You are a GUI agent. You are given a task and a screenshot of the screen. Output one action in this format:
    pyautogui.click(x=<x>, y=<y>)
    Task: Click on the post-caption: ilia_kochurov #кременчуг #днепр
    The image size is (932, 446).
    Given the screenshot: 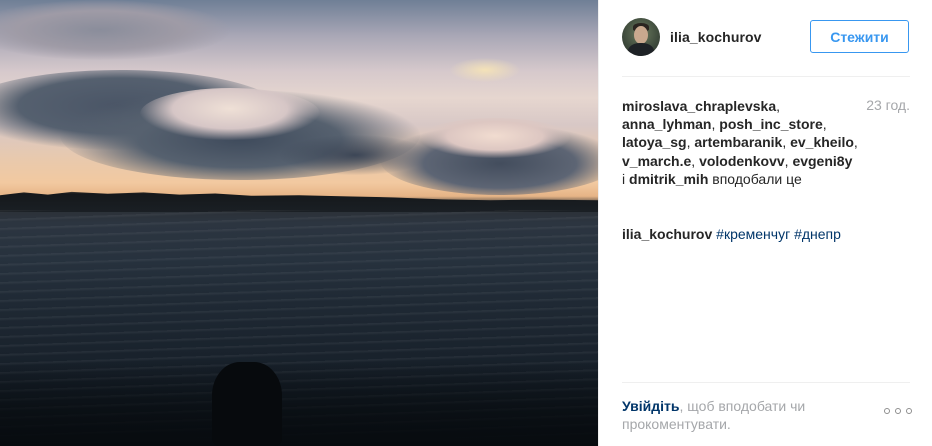 What is the action you would take?
    pyautogui.click(x=766, y=234)
    